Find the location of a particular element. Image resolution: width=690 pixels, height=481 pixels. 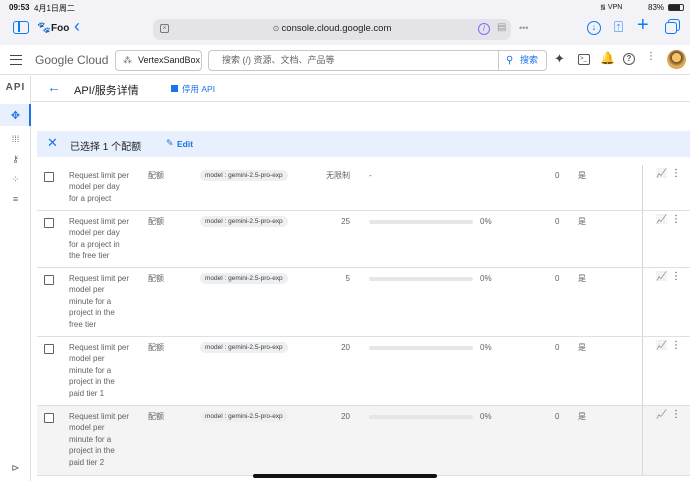

wifi-icon: ᯾ VPN is located at coordinates (611, 7).